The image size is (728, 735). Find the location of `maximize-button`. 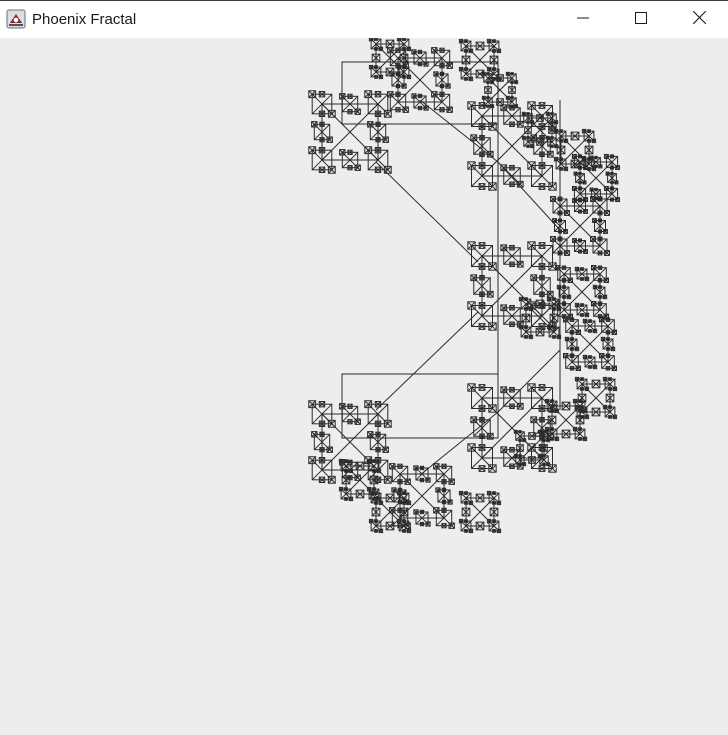

maximize-button is located at coordinates (641, 19).